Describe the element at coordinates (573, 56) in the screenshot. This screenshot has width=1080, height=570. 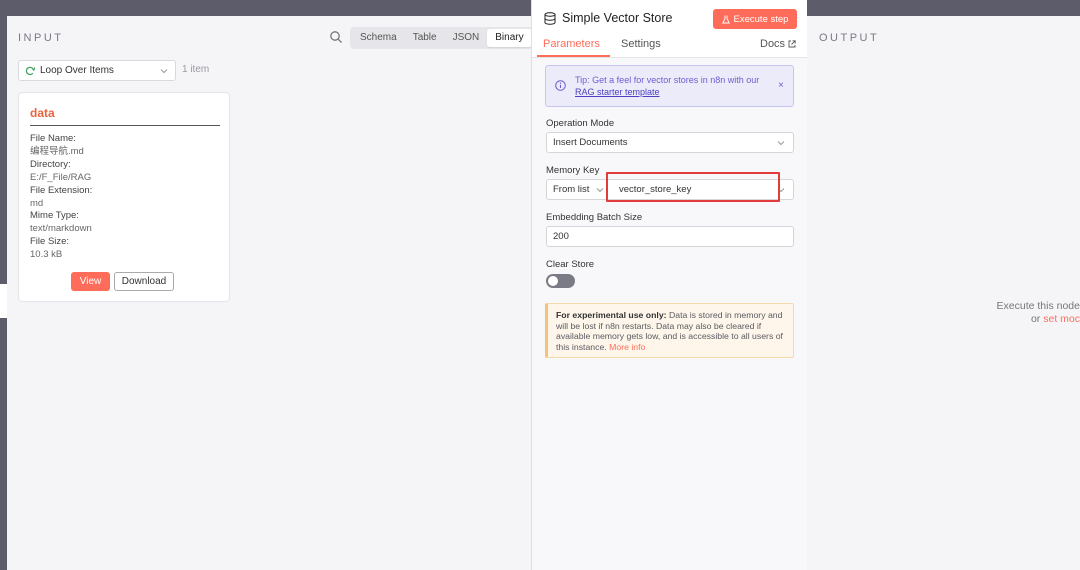
I see `active-tab-indicator` at that location.